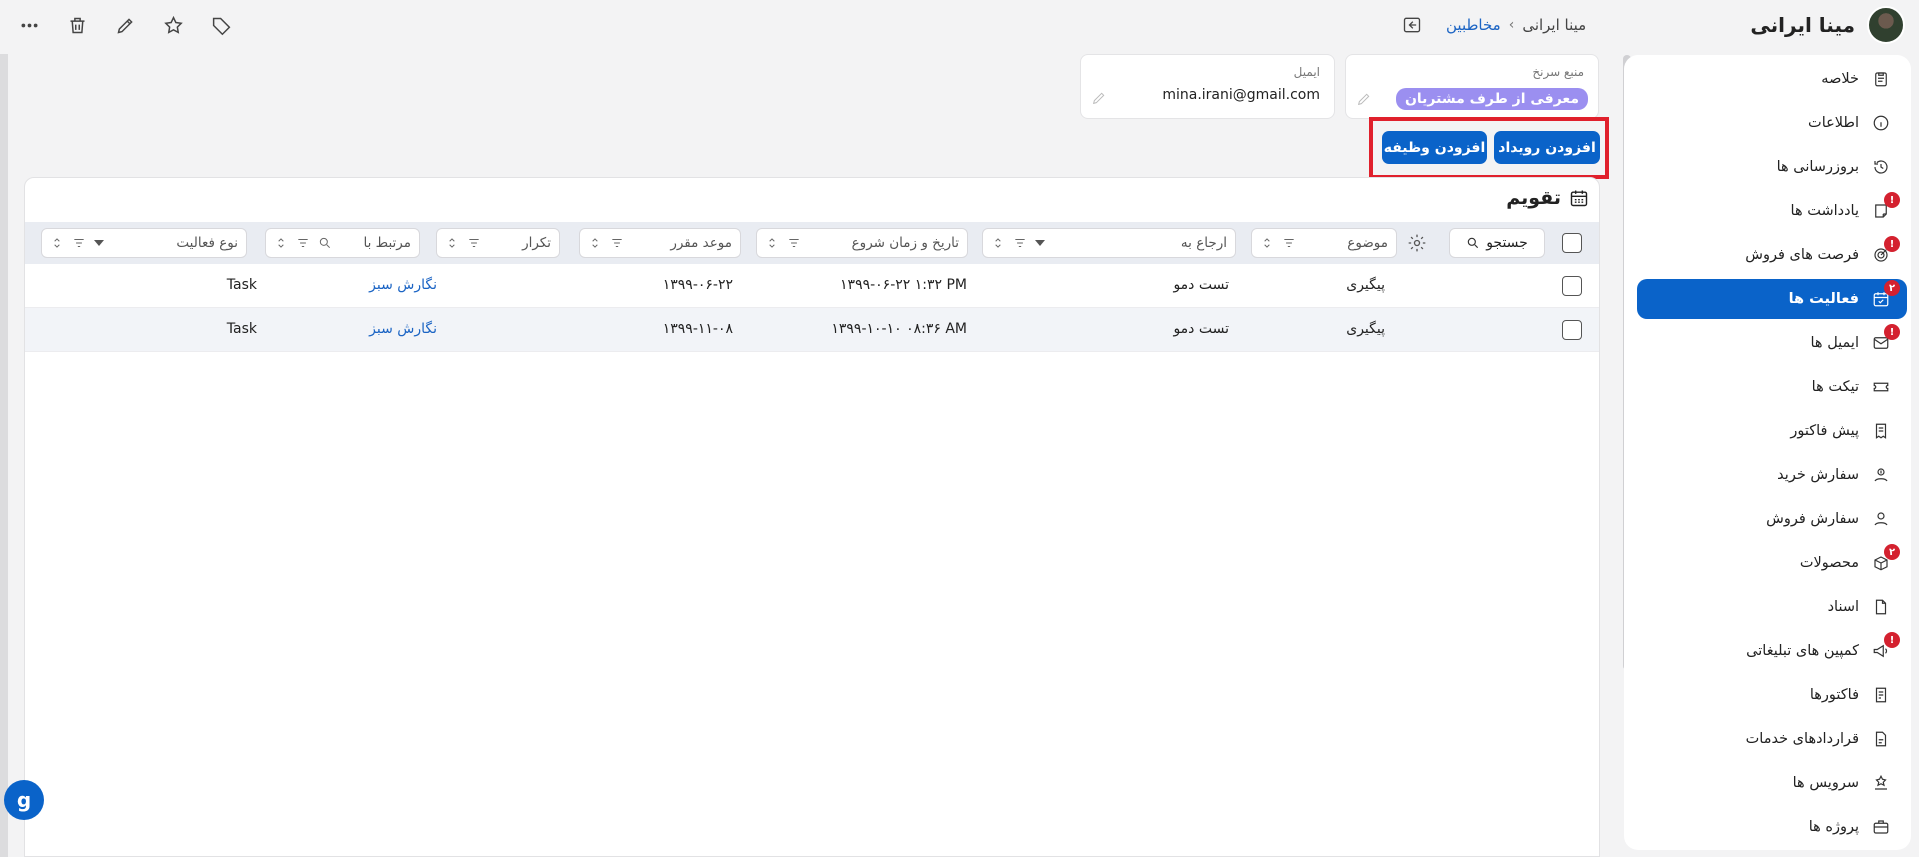  Describe the element at coordinates (660, 243) in the screenshot. I see `filter-due-date: موعد مقرر` at that location.